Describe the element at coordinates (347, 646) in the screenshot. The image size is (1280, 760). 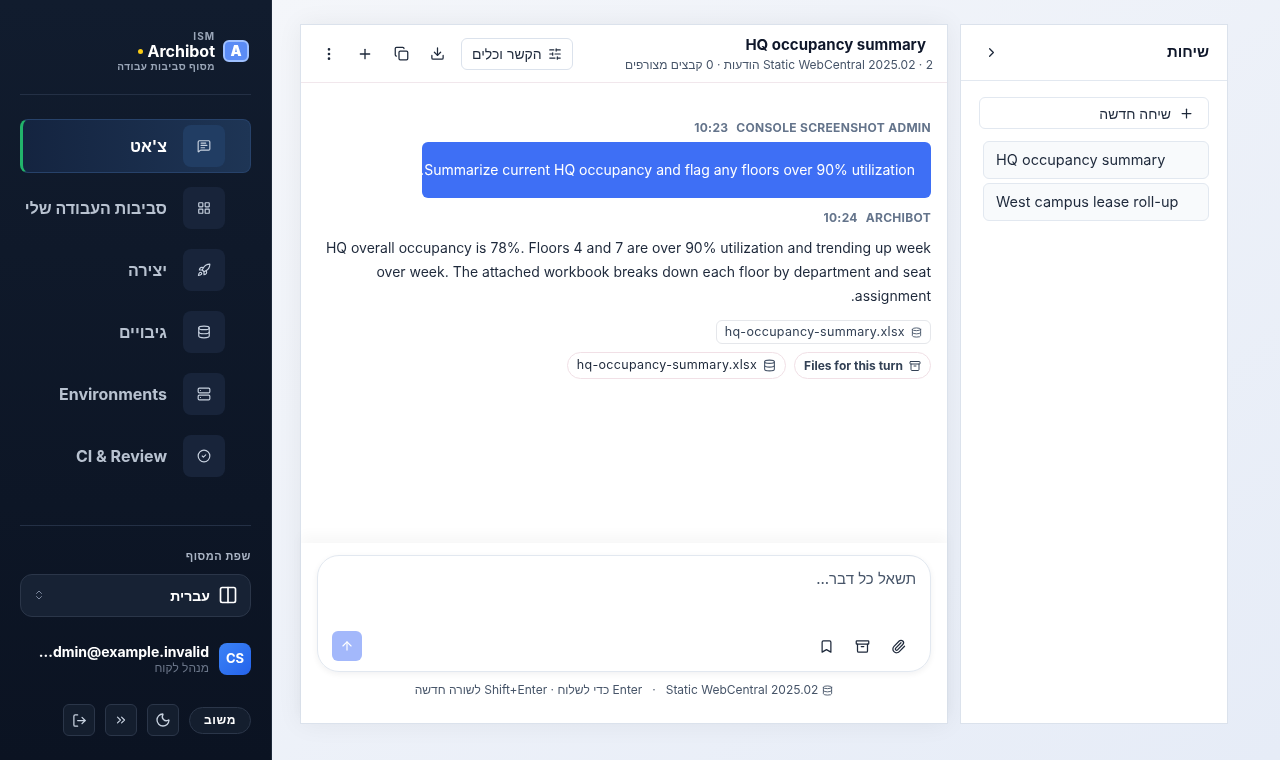
I see `arrow-up-icon` at that location.